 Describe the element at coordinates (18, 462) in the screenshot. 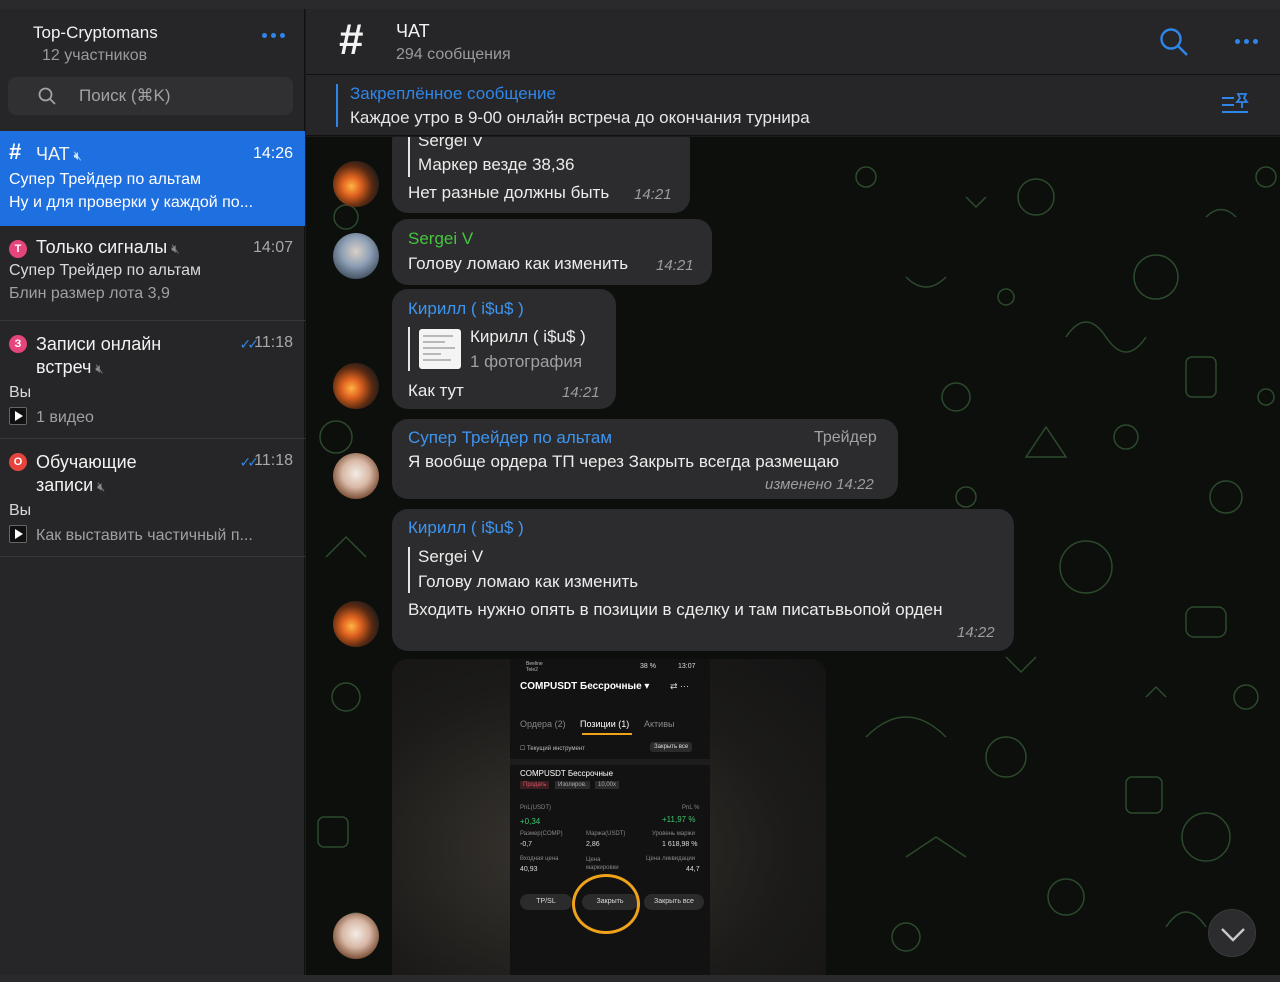

I see `channel-badge: О` at that location.